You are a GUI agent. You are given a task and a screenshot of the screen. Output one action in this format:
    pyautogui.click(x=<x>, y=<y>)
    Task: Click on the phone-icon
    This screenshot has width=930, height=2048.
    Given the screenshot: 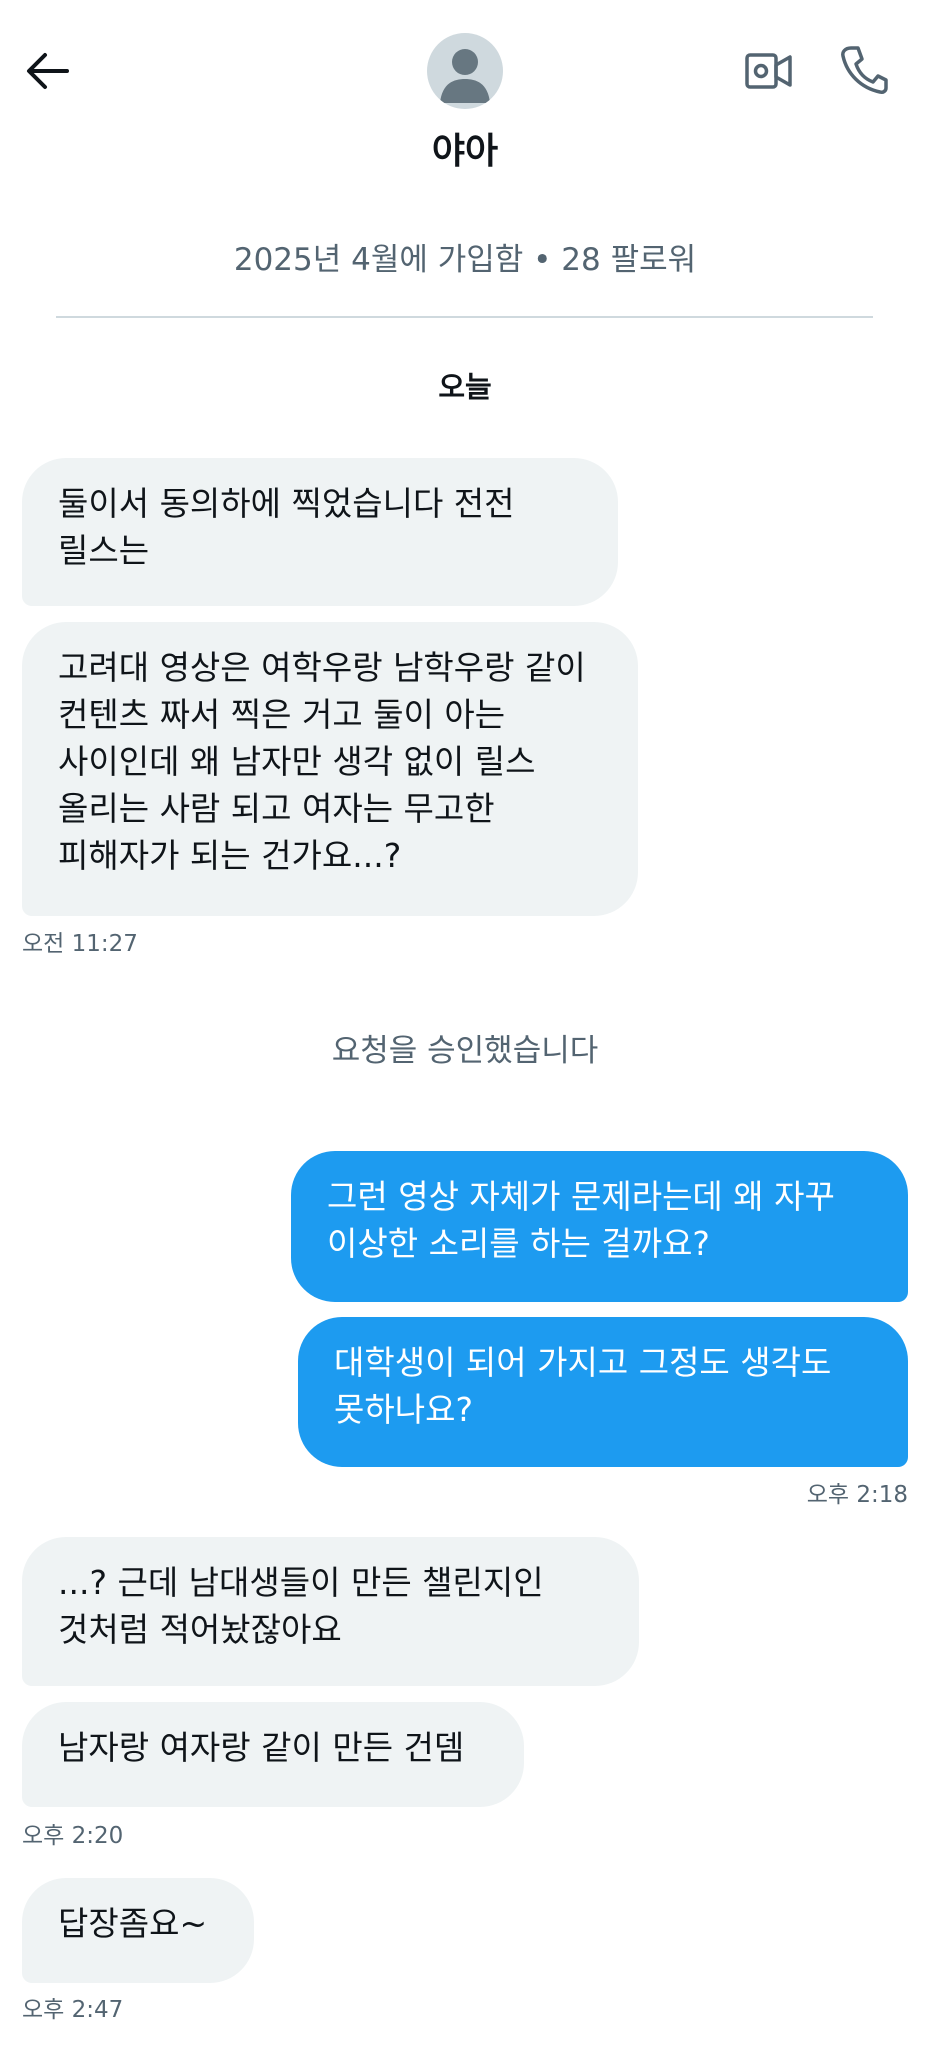 What is the action you would take?
    pyautogui.click(x=864, y=70)
    